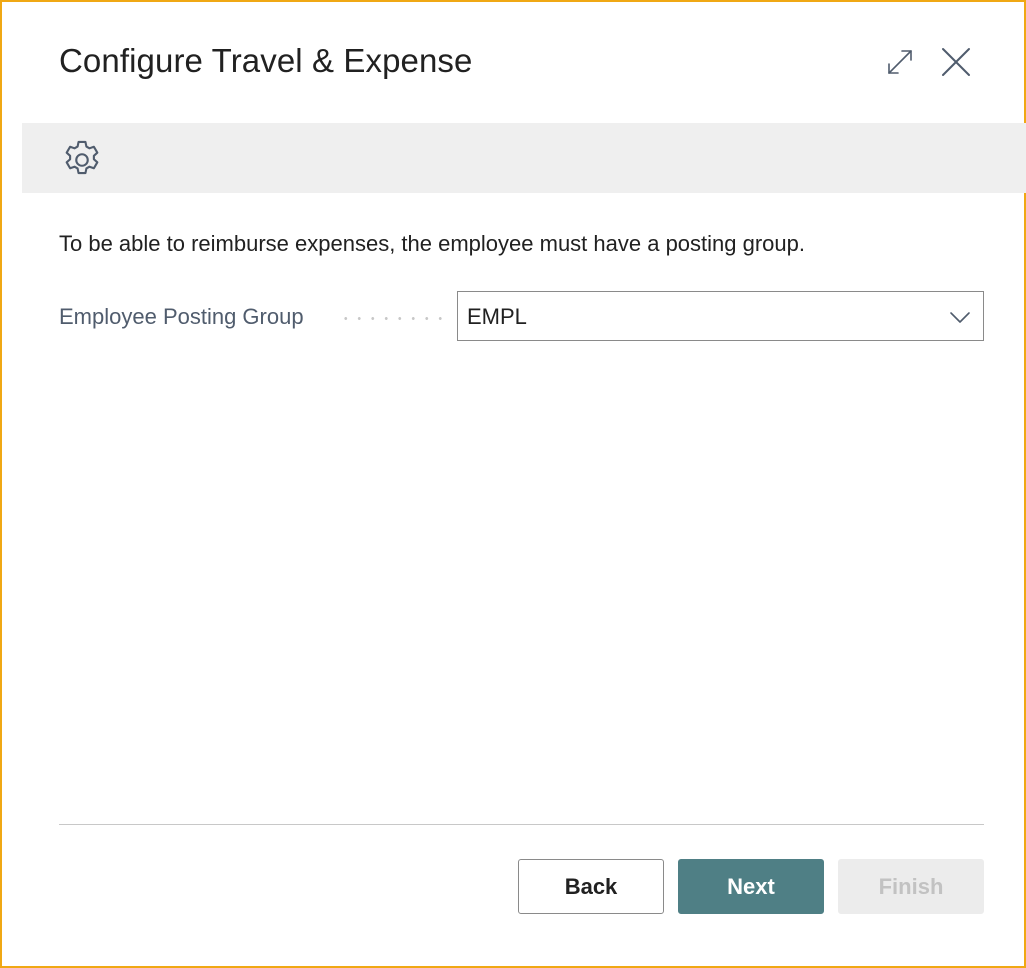  Describe the element at coordinates (911, 886) in the screenshot. I see `finish-button: Finish` at that location.